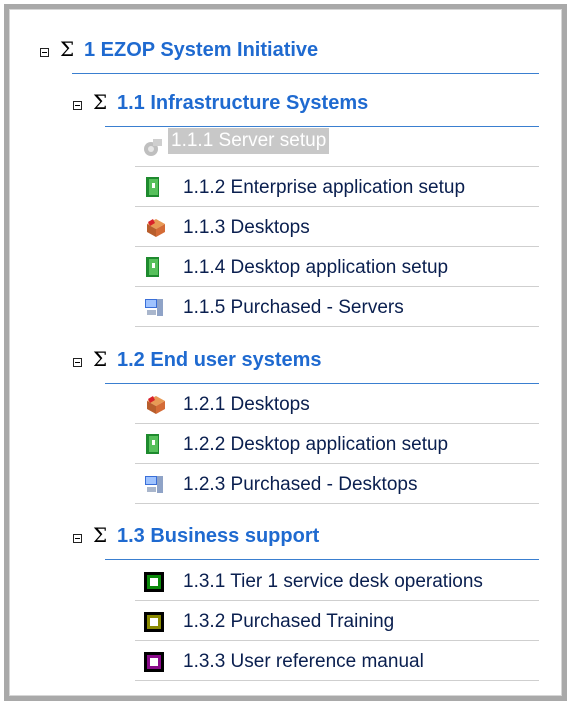 The height and width of the screenshot is (713, 579). Describe the element at coordinates (153, 147) in the screenshot. I see `server-setup-icon` at that location.